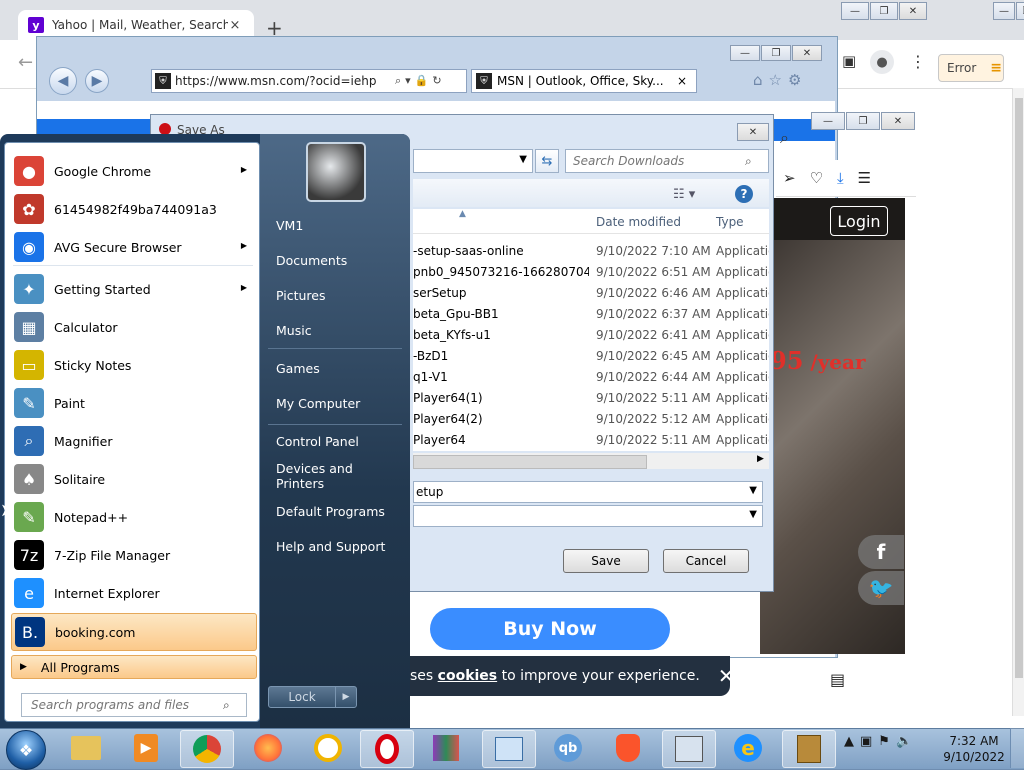 Image resolution: width=1024 pixels, height=770 pixels. I want to click on taskbar-qbittorrent: qb, so click(568, 748).